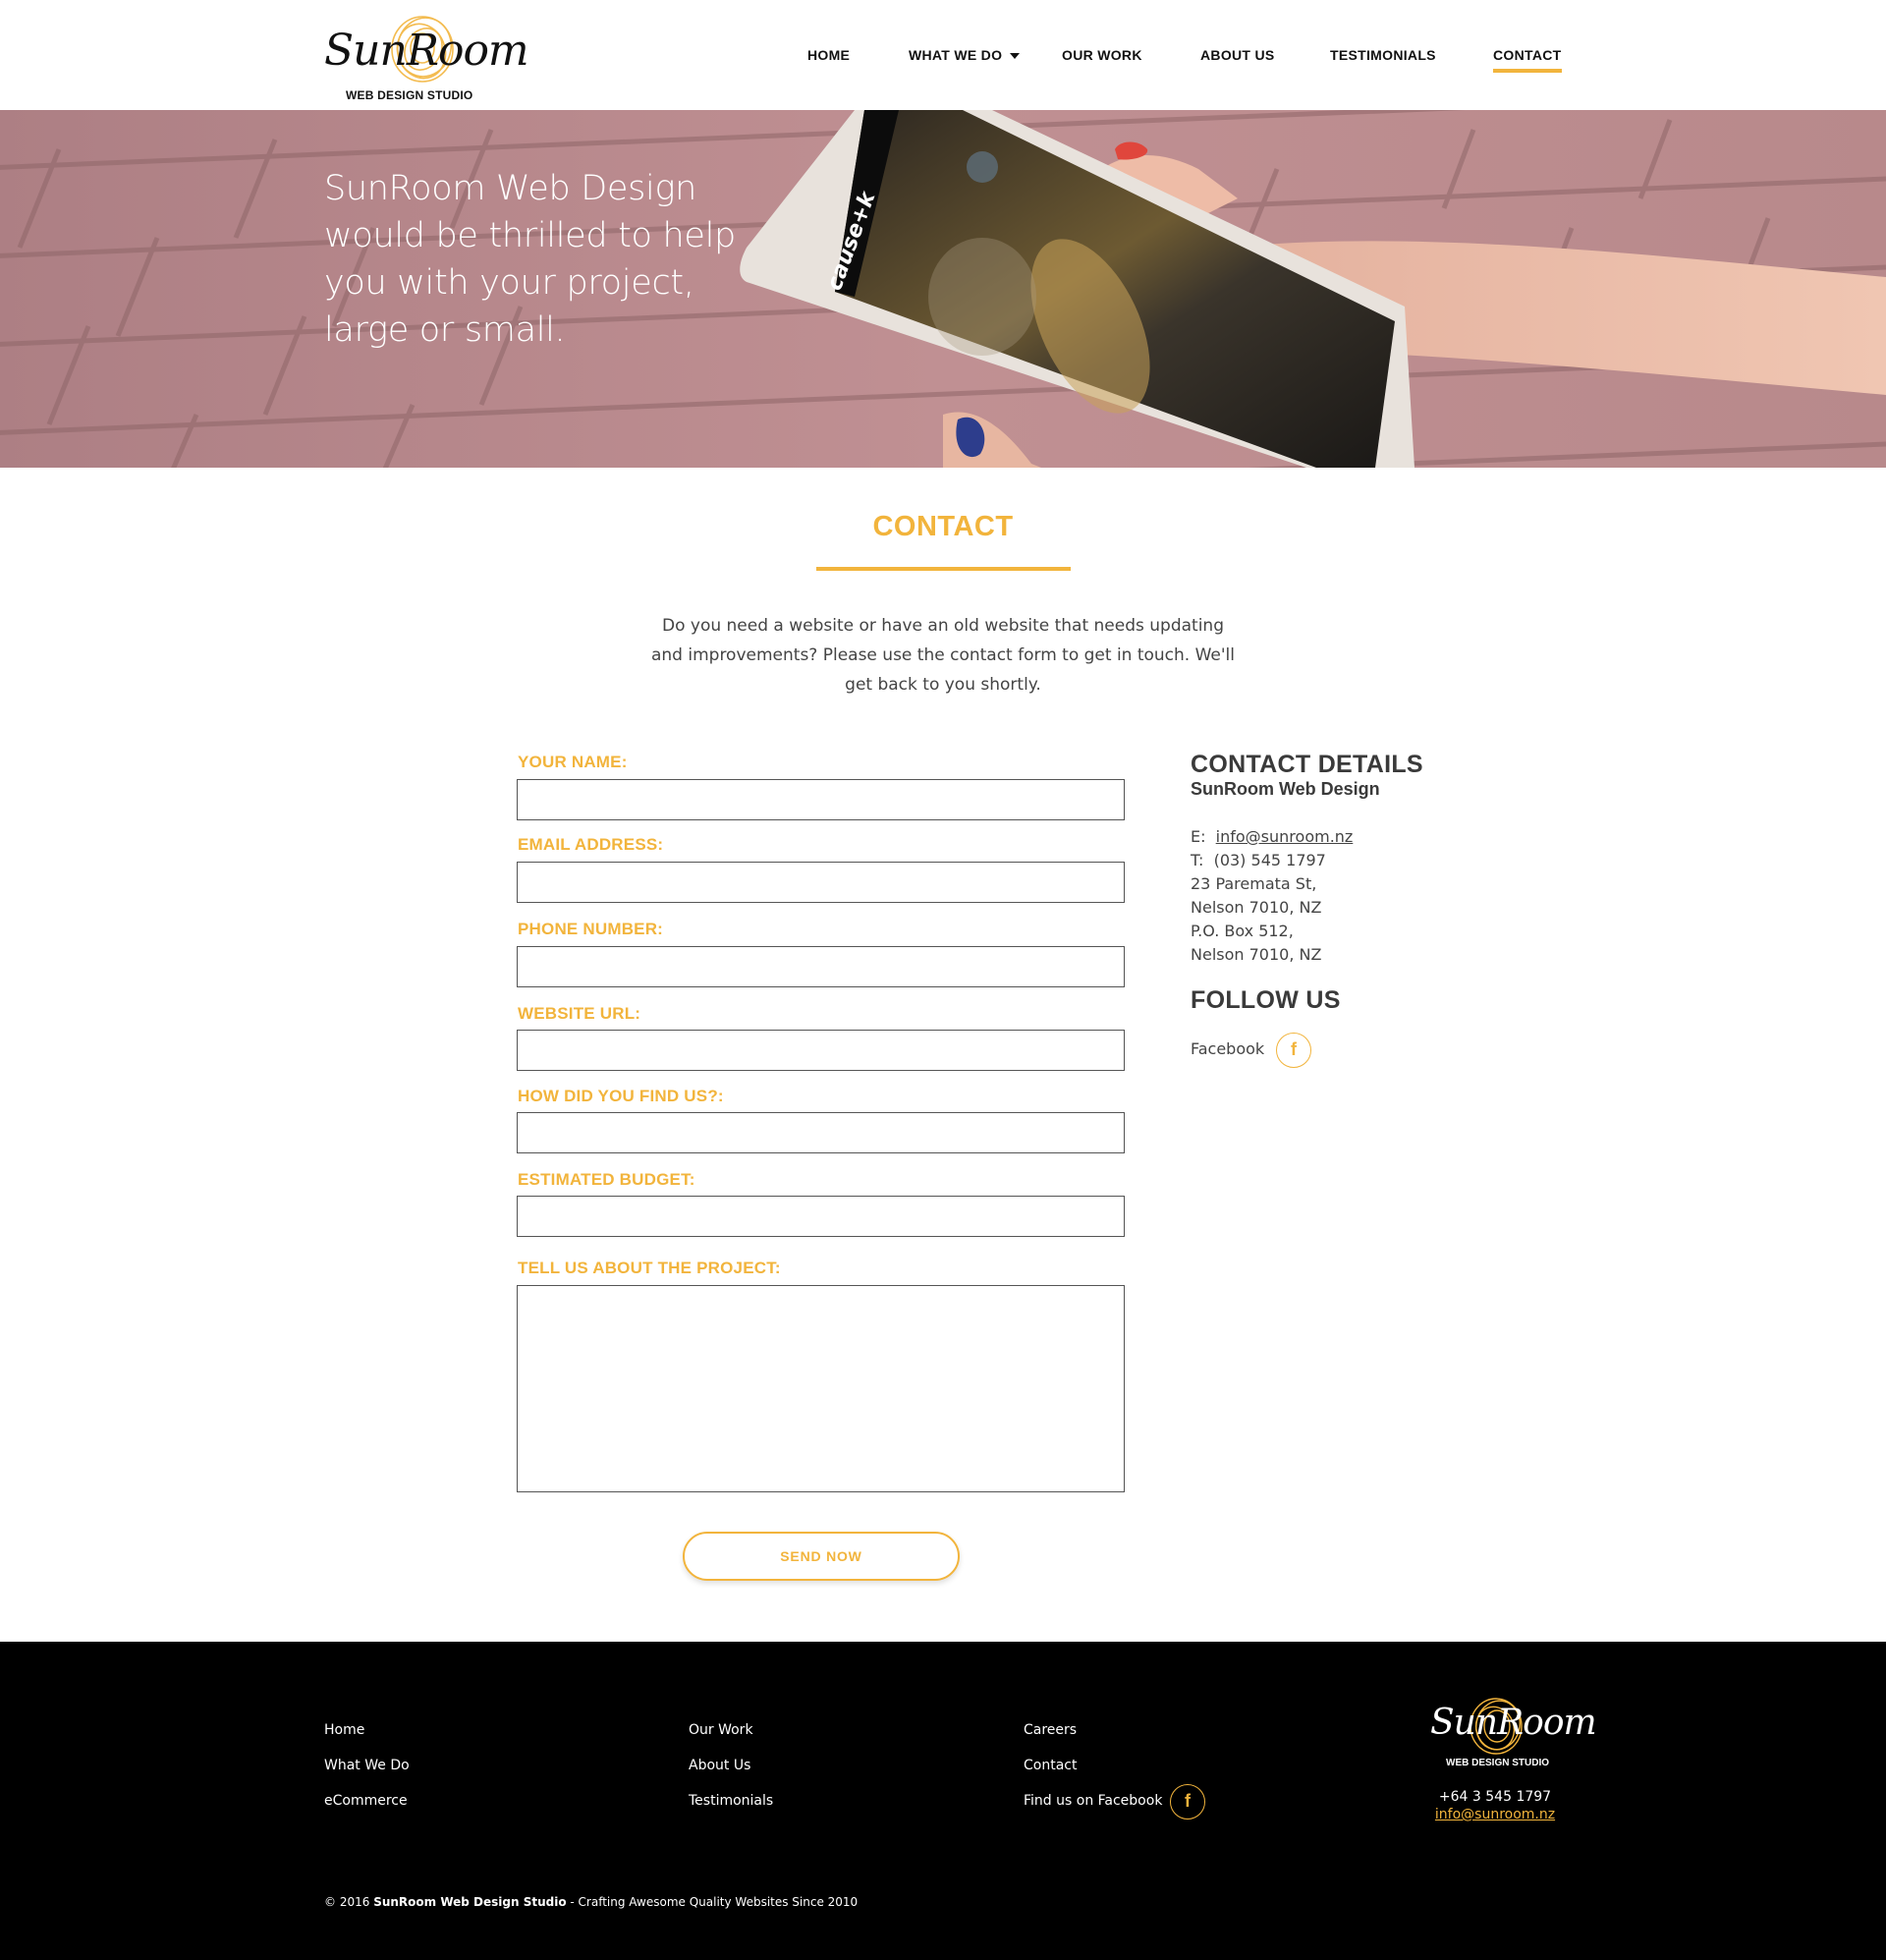  Describe the element at coordinates (1256, 954) in the screenshot. I see `po-box-line-2: Nelson 7010, NZ` at that location.